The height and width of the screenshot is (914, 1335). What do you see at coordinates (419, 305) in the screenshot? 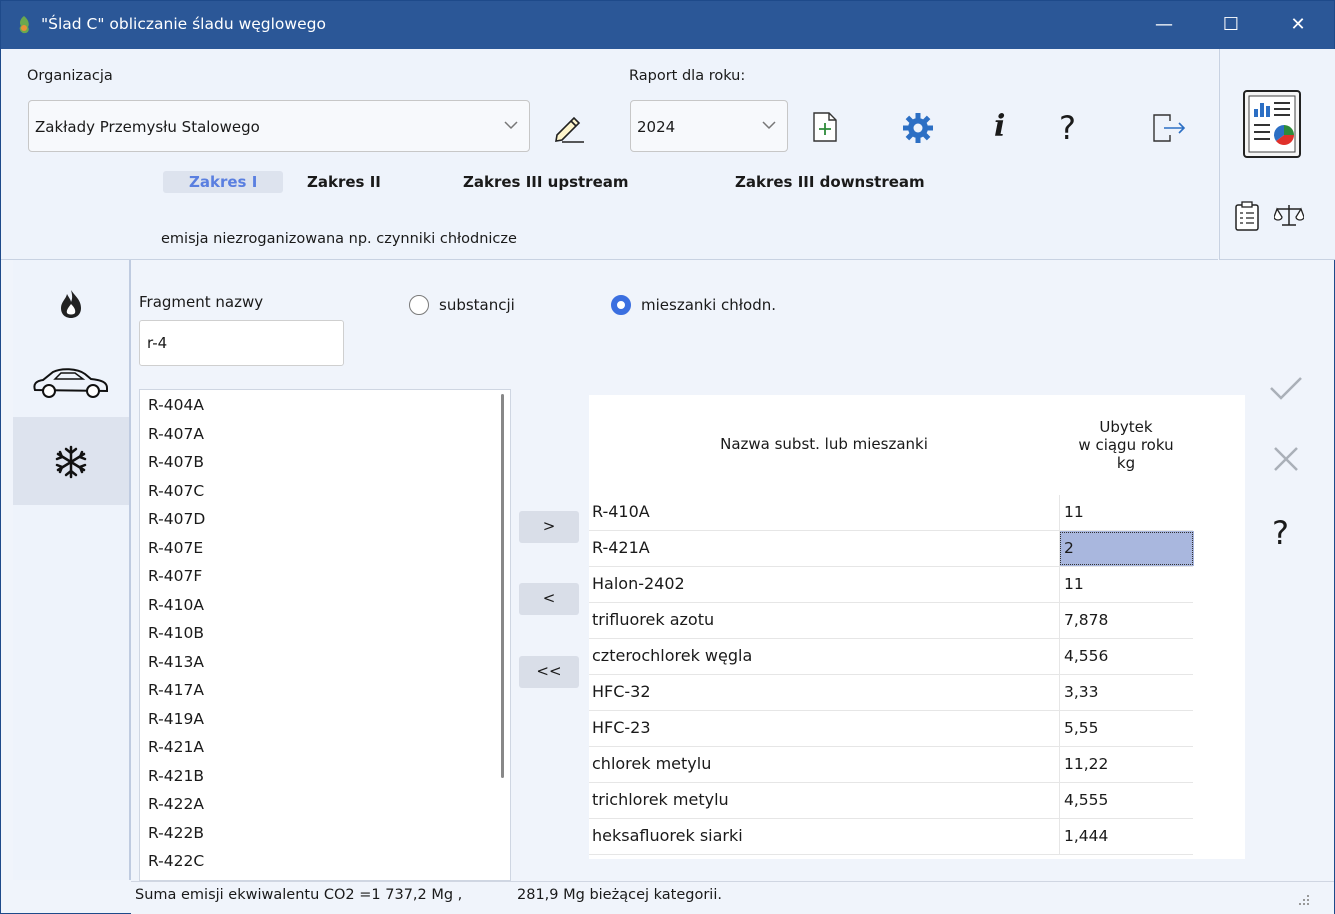
I see `radio-substance-dot` at bounding box center [419, 305].